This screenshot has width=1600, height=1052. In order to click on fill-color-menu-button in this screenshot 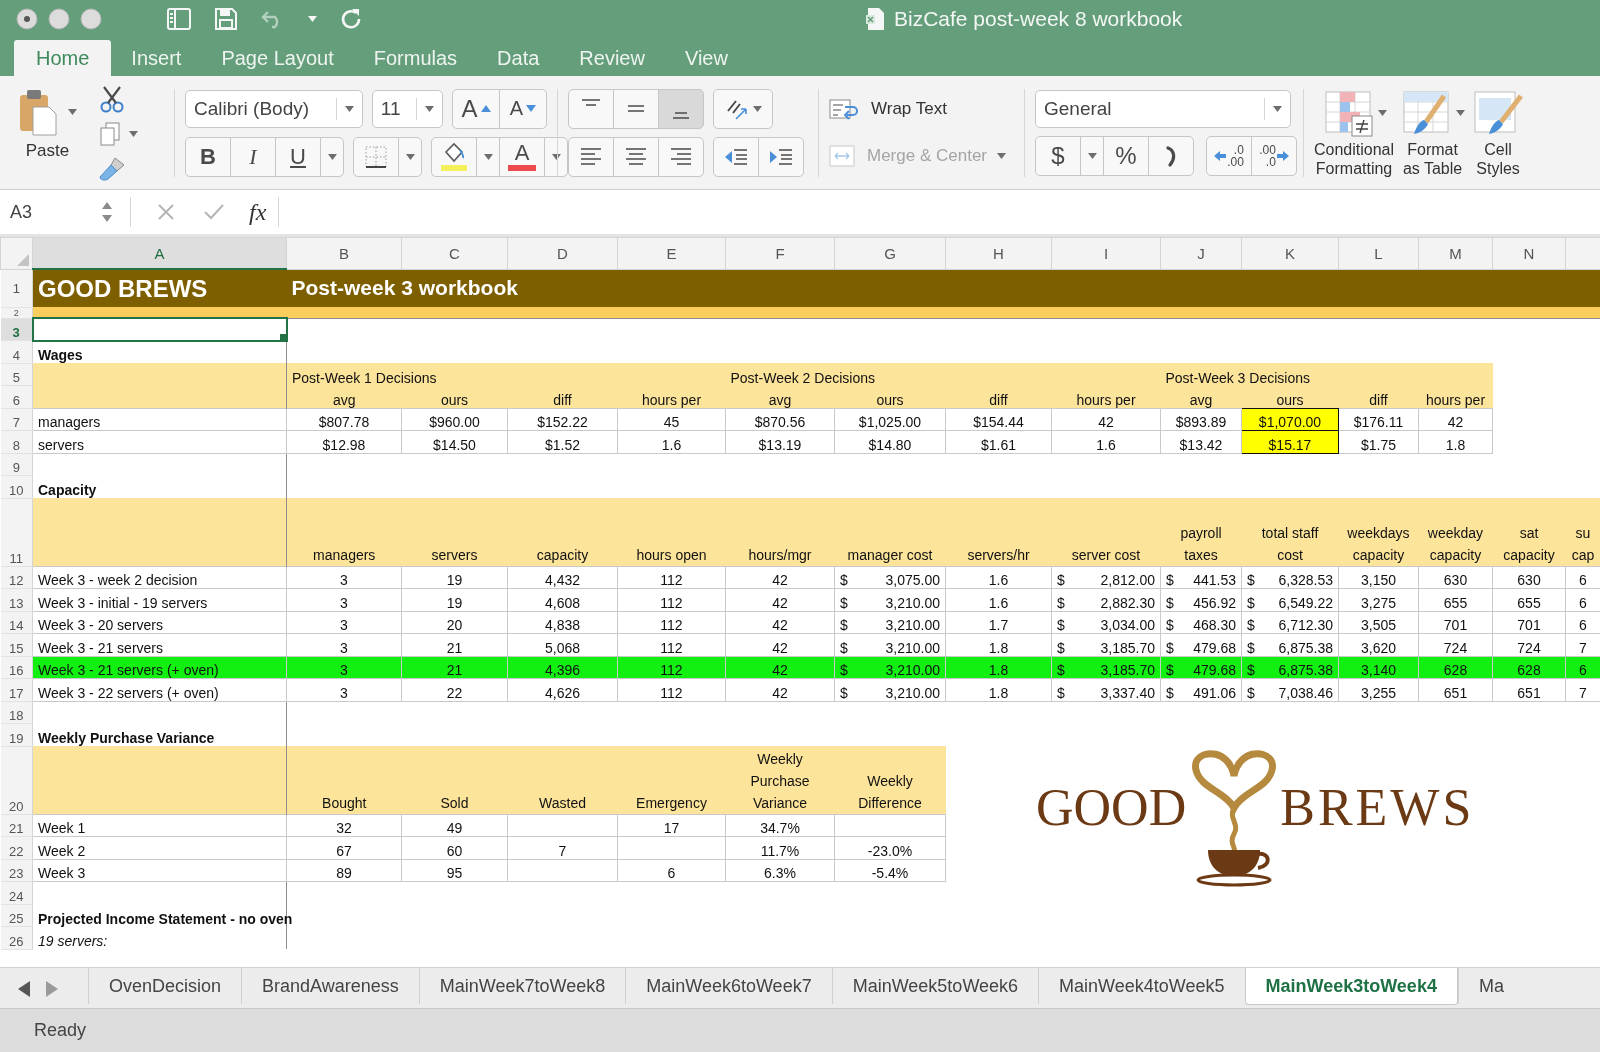, I will do `click(488, 156)`.